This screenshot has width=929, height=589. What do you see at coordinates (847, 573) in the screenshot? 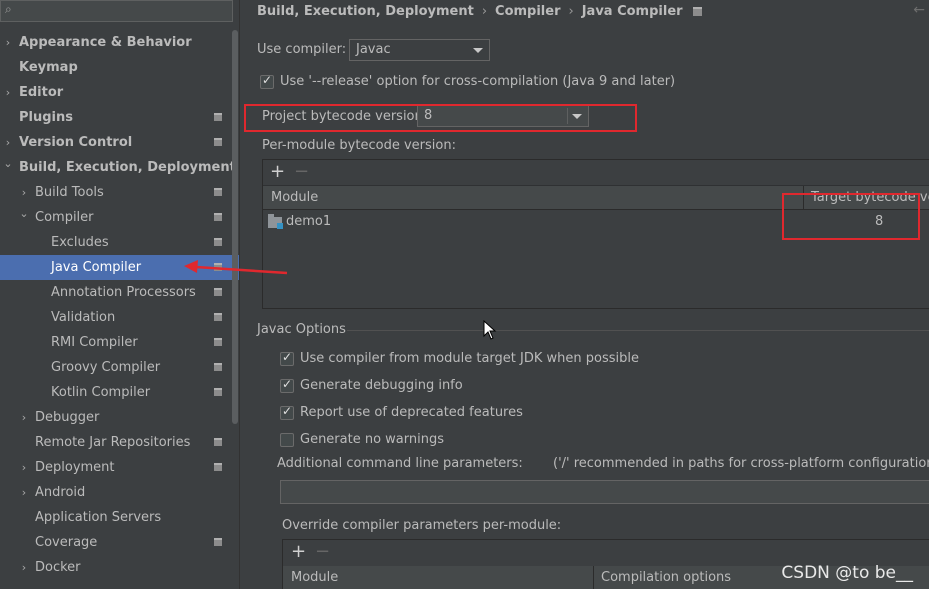
I see `watermark: CSDN @to be__` at bounding box center [847, 573].